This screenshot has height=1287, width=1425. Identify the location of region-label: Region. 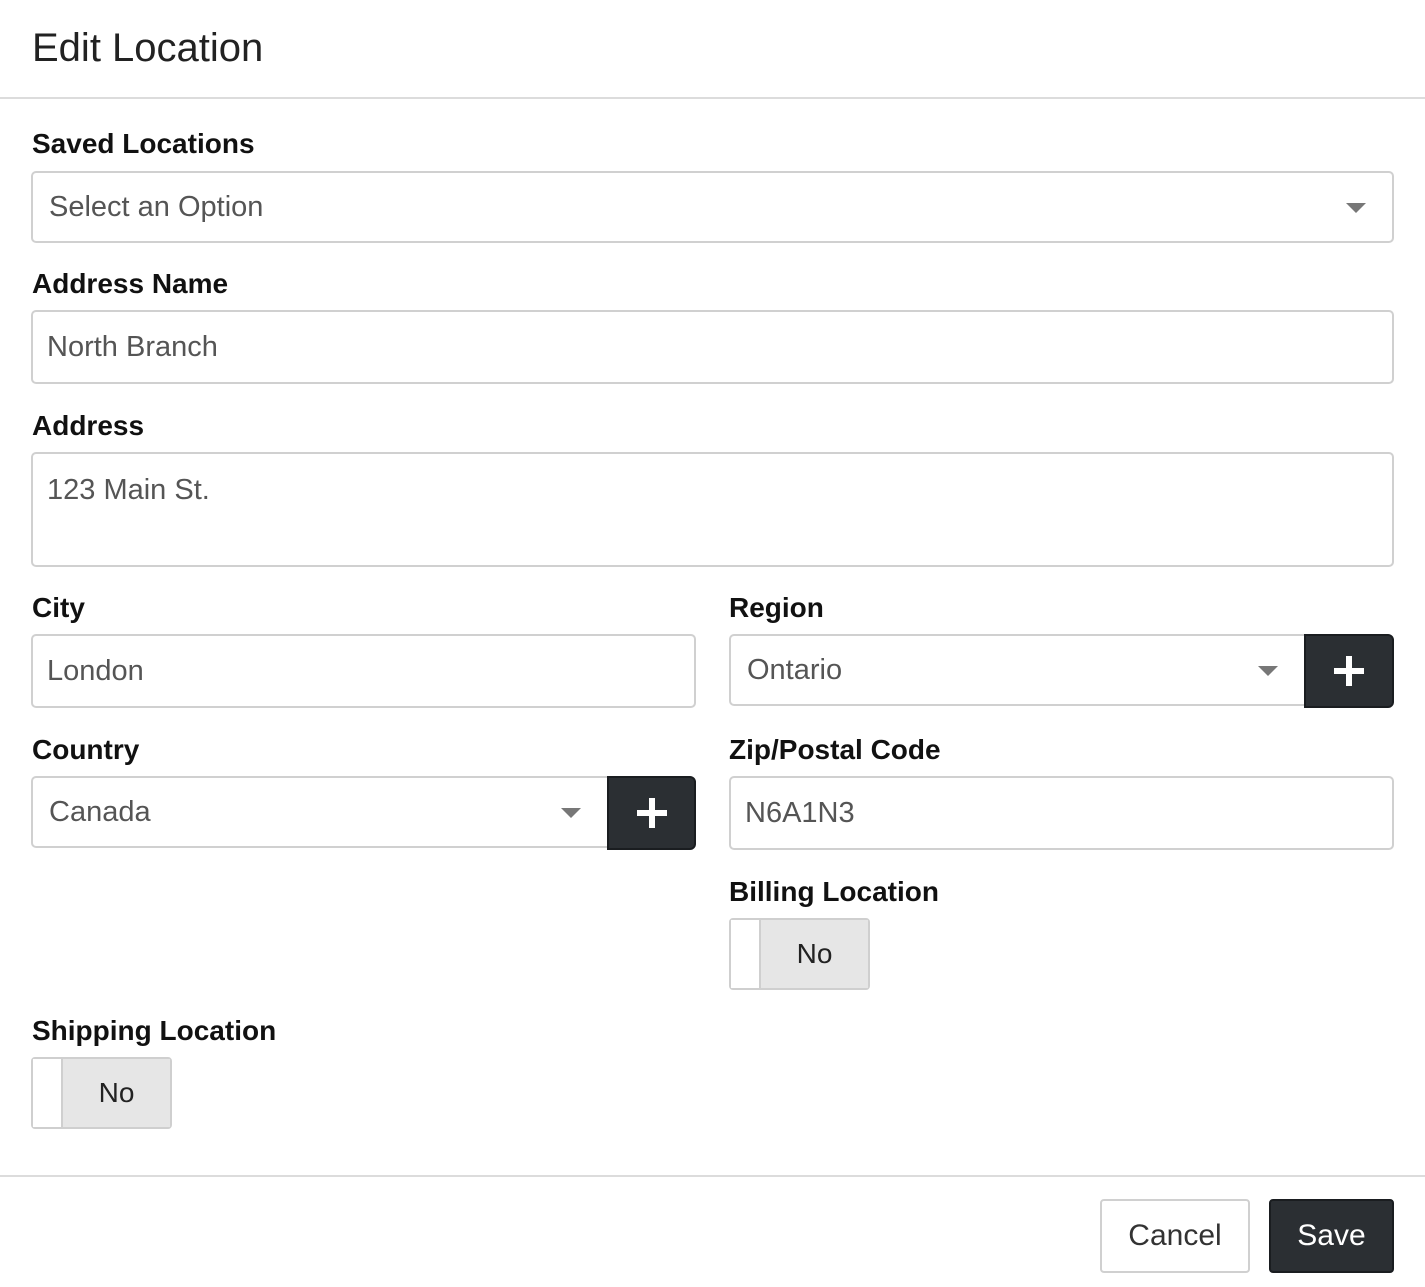
(776, 607).